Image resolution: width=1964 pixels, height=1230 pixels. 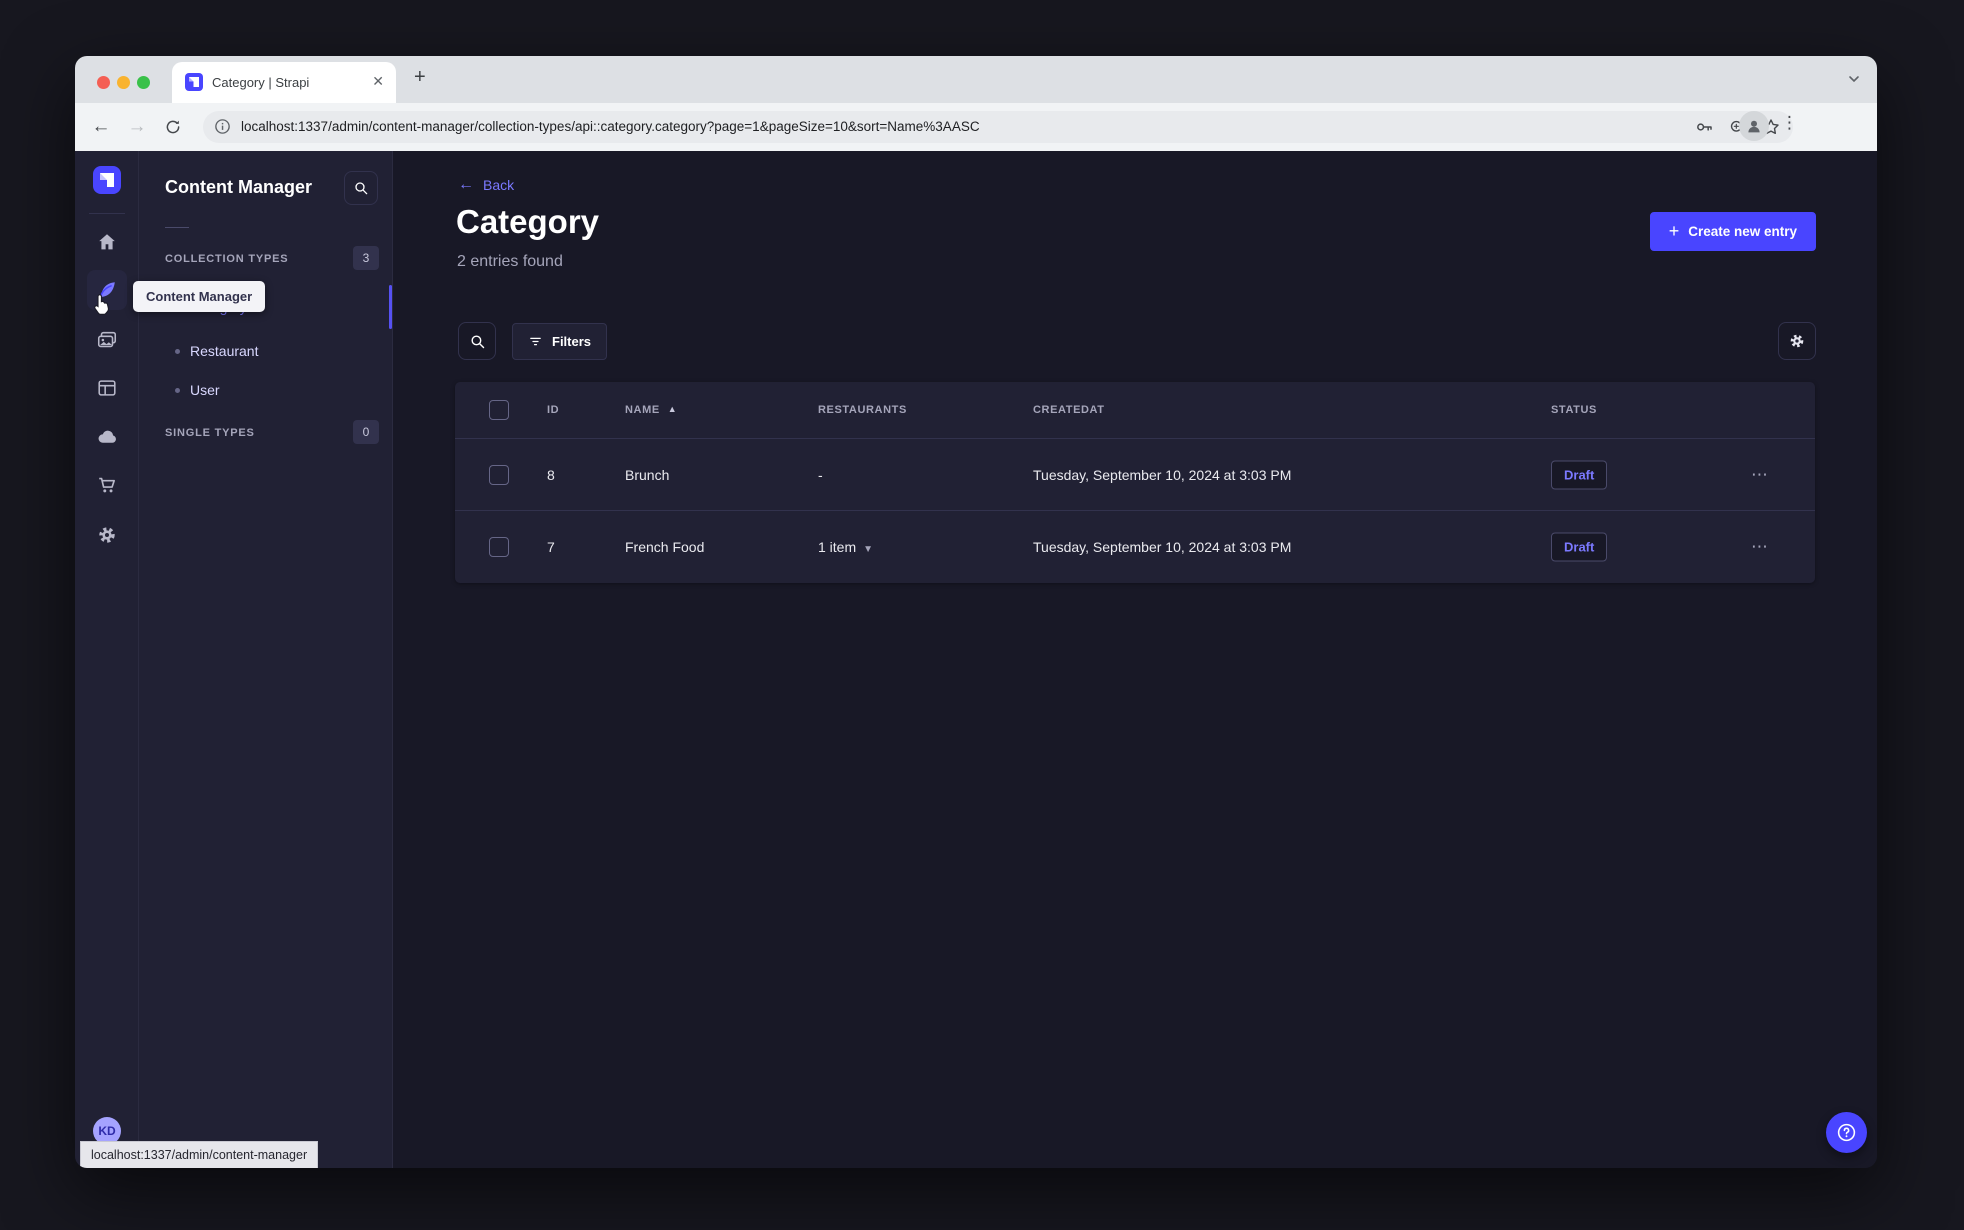 I want to click on active-item-indicator, so click(x=390, y=307).